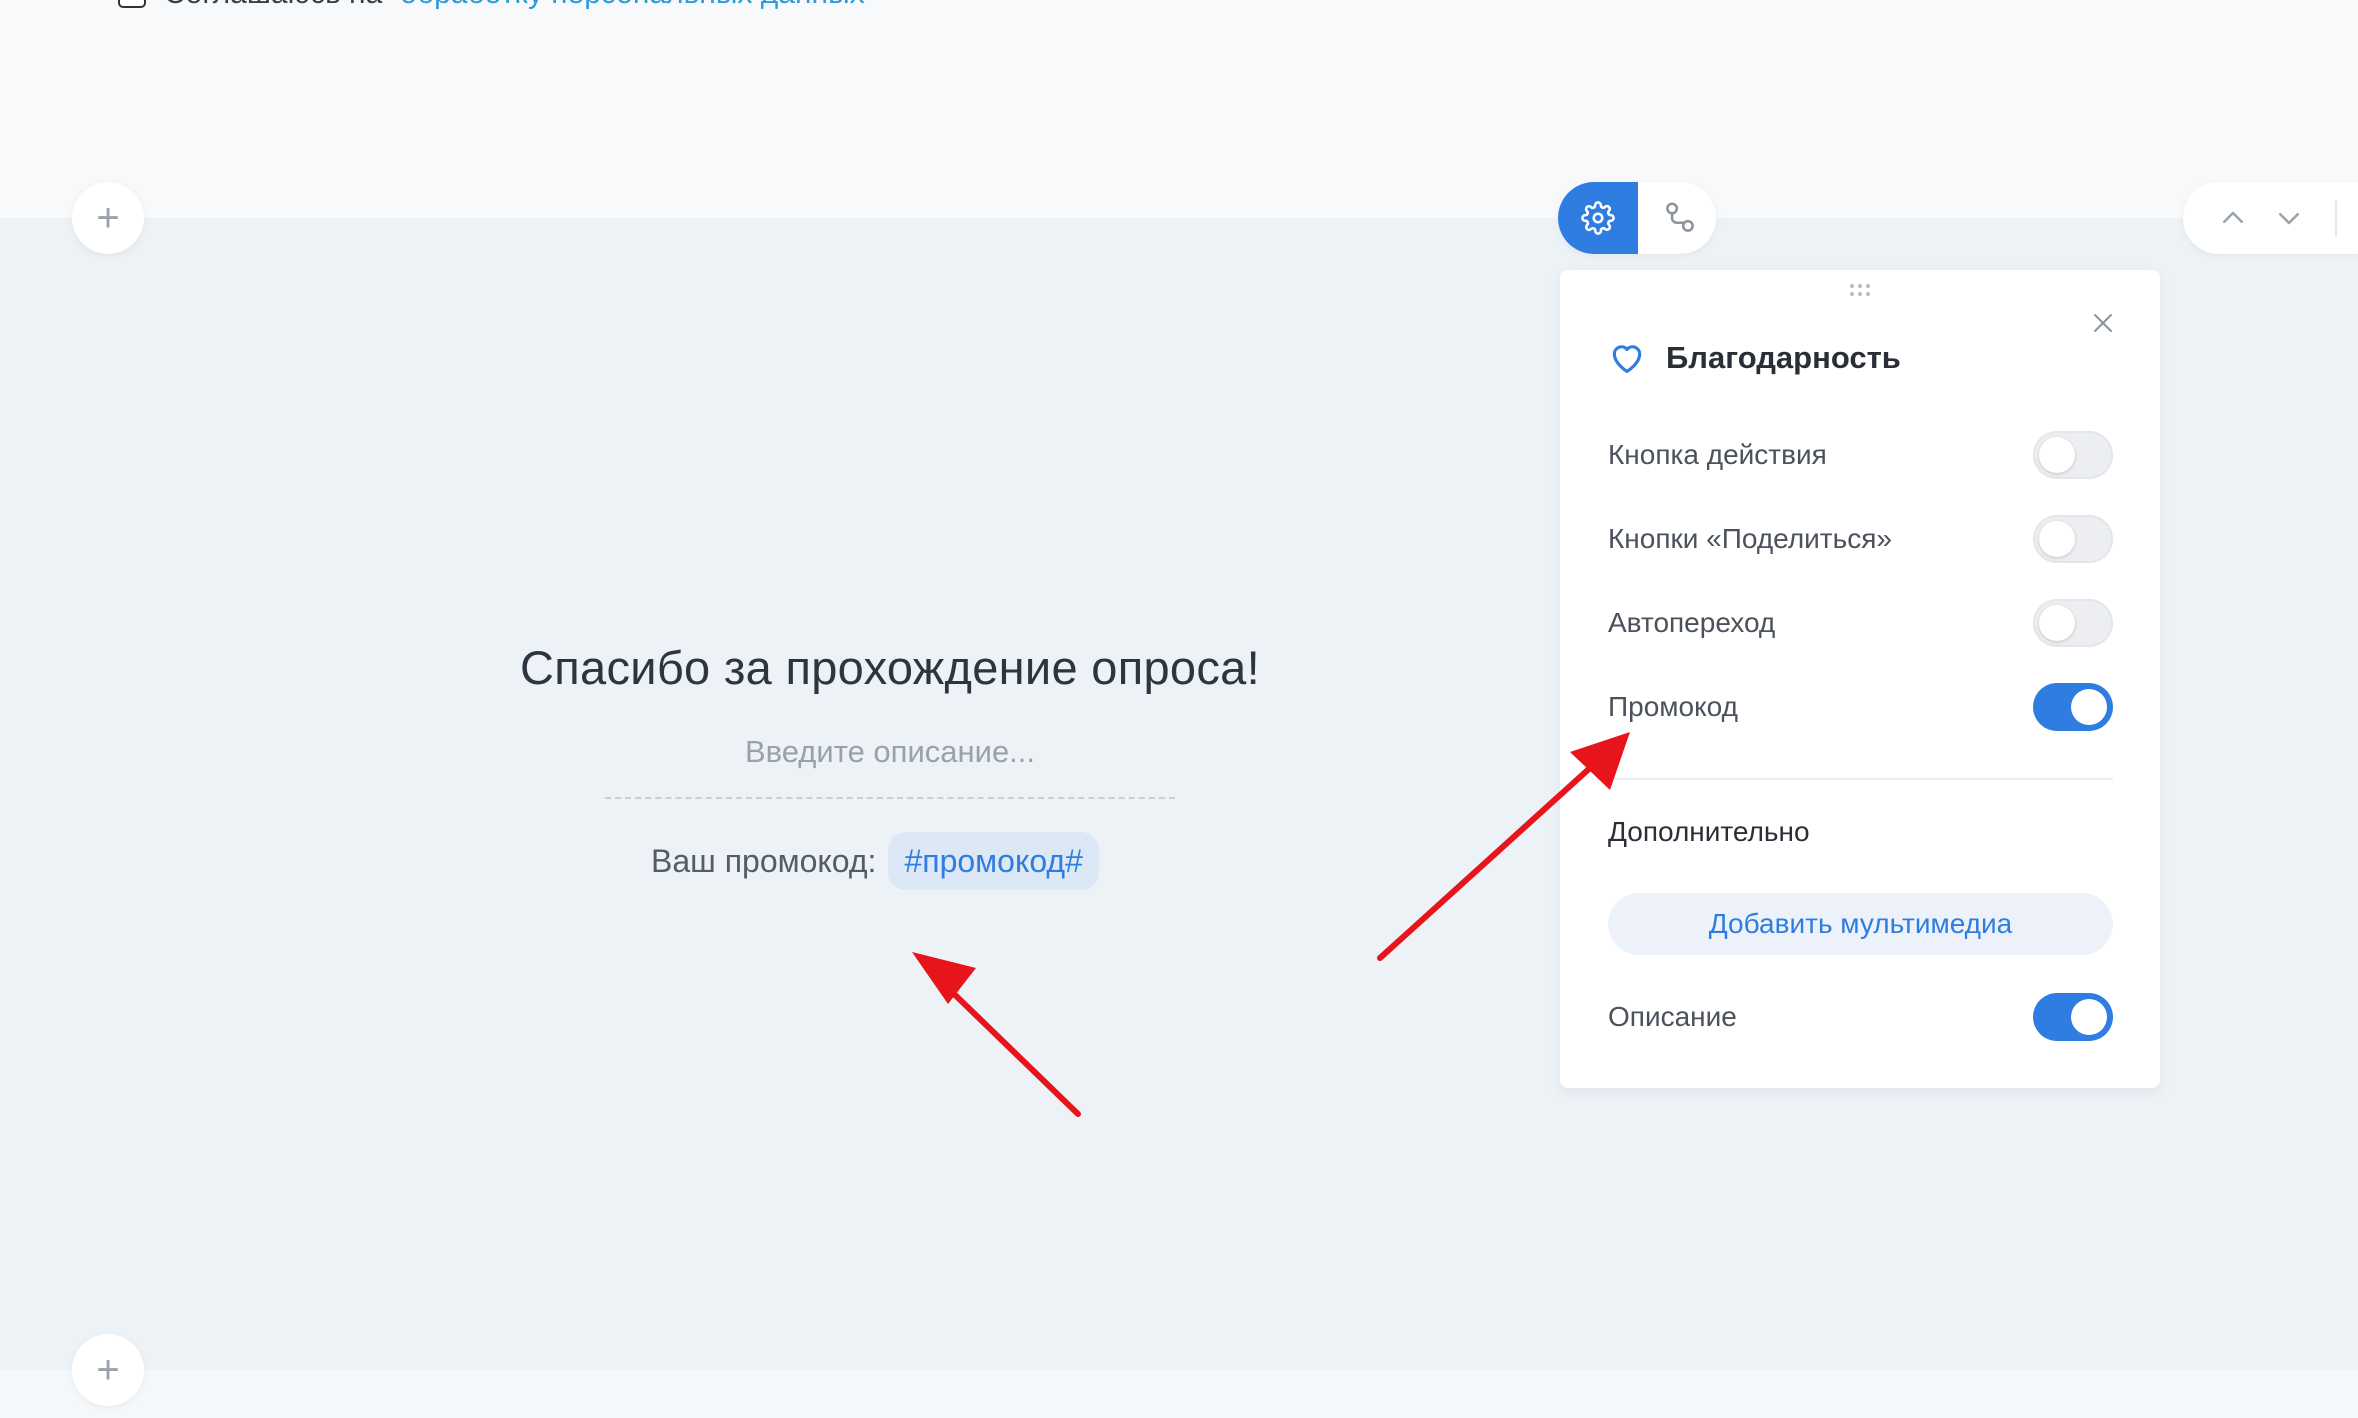 The width and height of the screenshot is (2358, 1418). Describe the element at coordinates (2073, 1017) in the screenshot. I see `description-toggle` at that location.